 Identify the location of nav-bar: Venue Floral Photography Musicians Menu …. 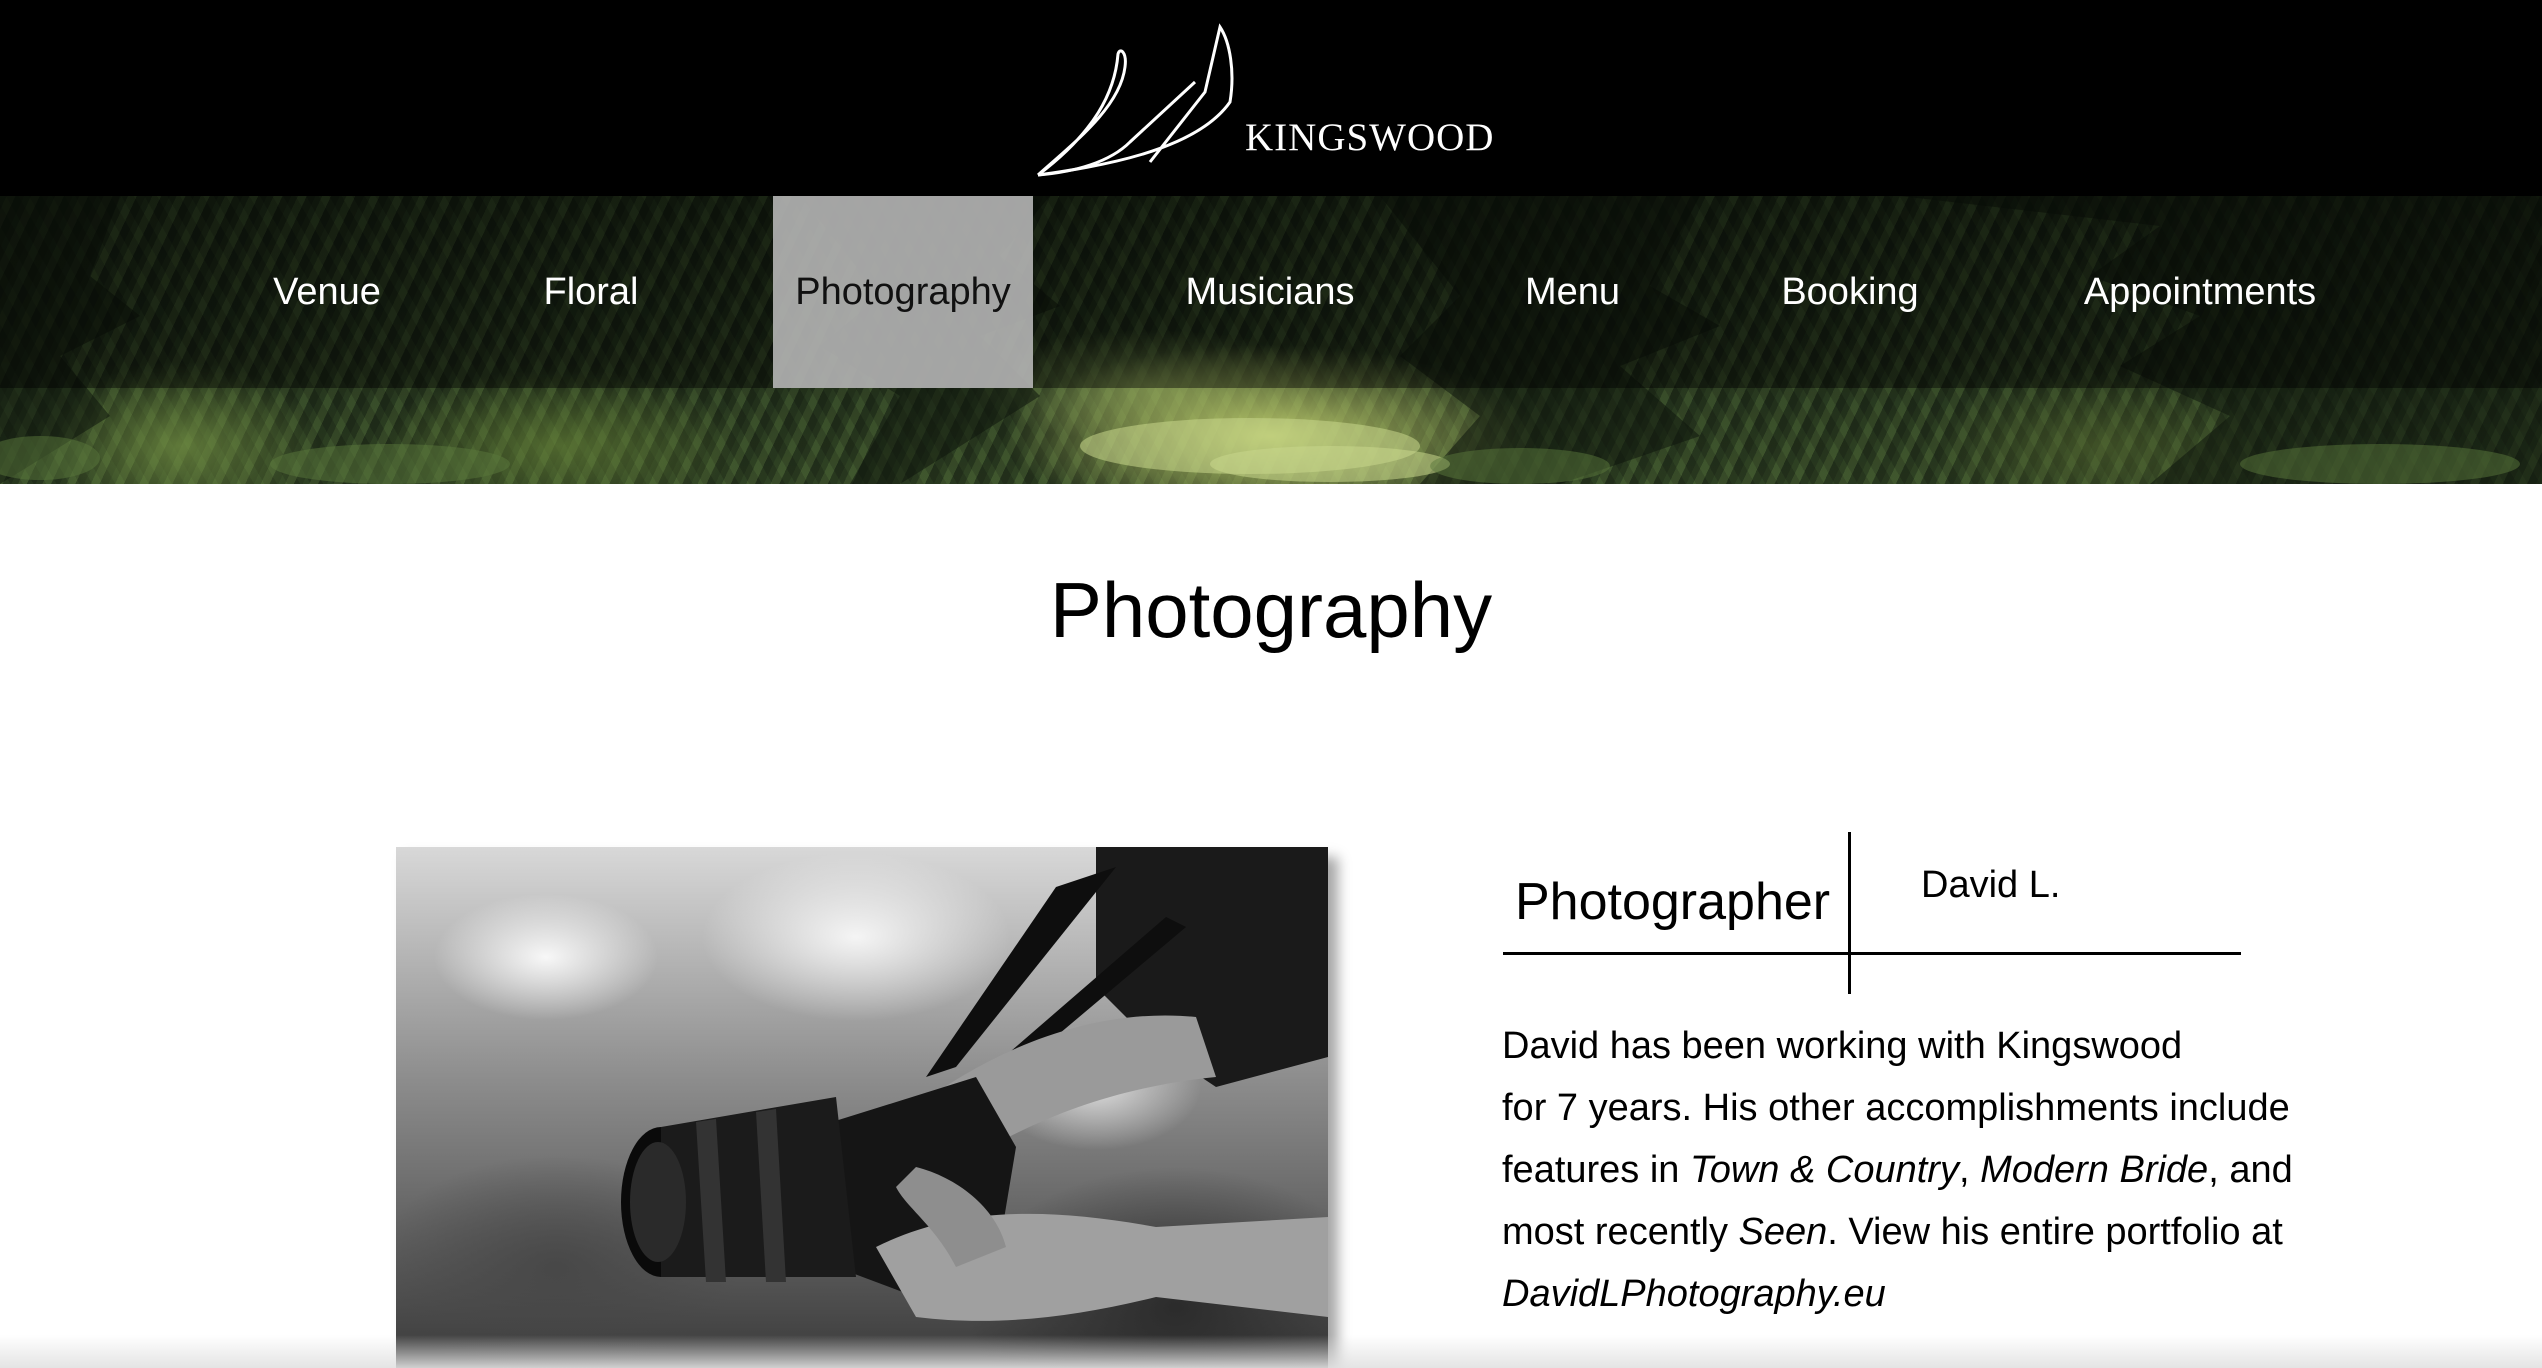
(1271, 292).